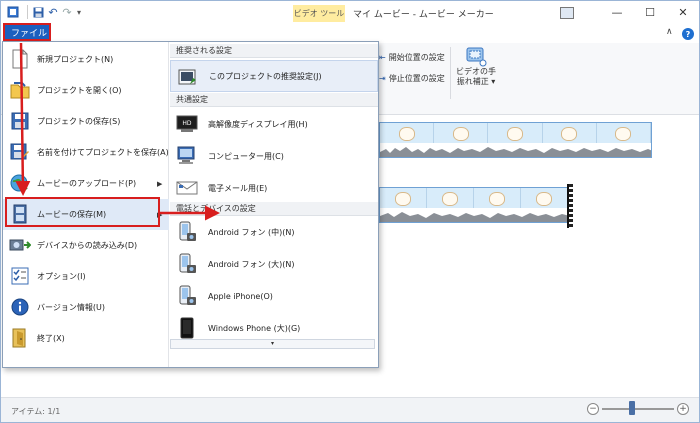  I want to click on svg-text: HD, so click(187, 123).